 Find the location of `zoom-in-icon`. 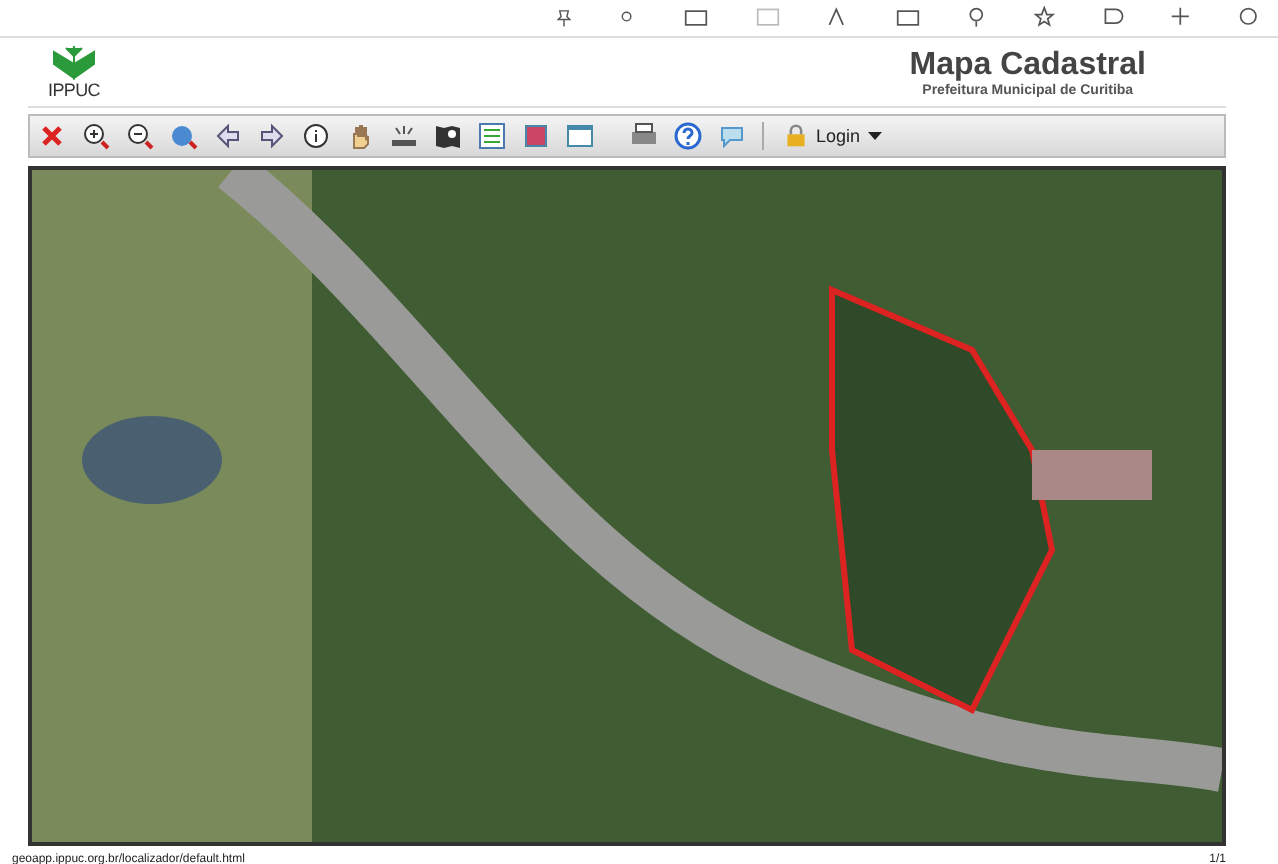

zoom-in-icon is located at coordinates (96, 136).